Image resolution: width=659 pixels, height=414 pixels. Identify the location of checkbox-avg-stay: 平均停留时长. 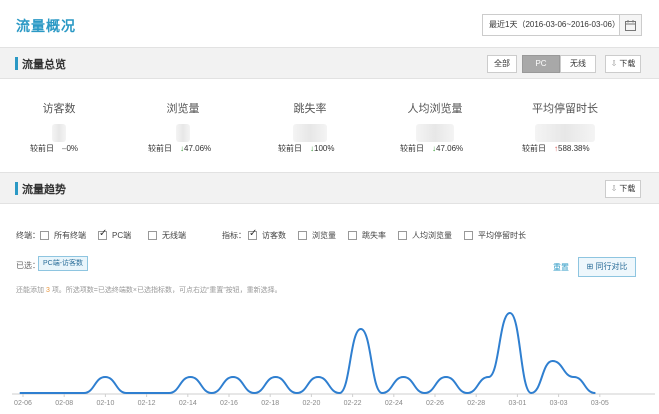
(495, 235).